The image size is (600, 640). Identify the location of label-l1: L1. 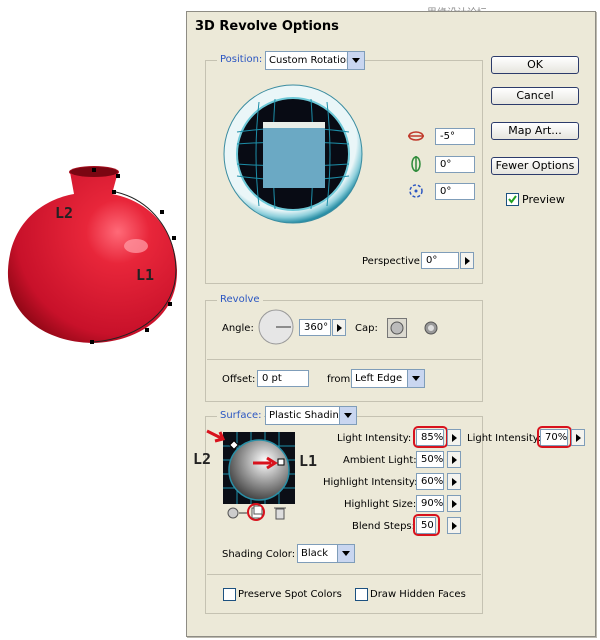
(145, 275).